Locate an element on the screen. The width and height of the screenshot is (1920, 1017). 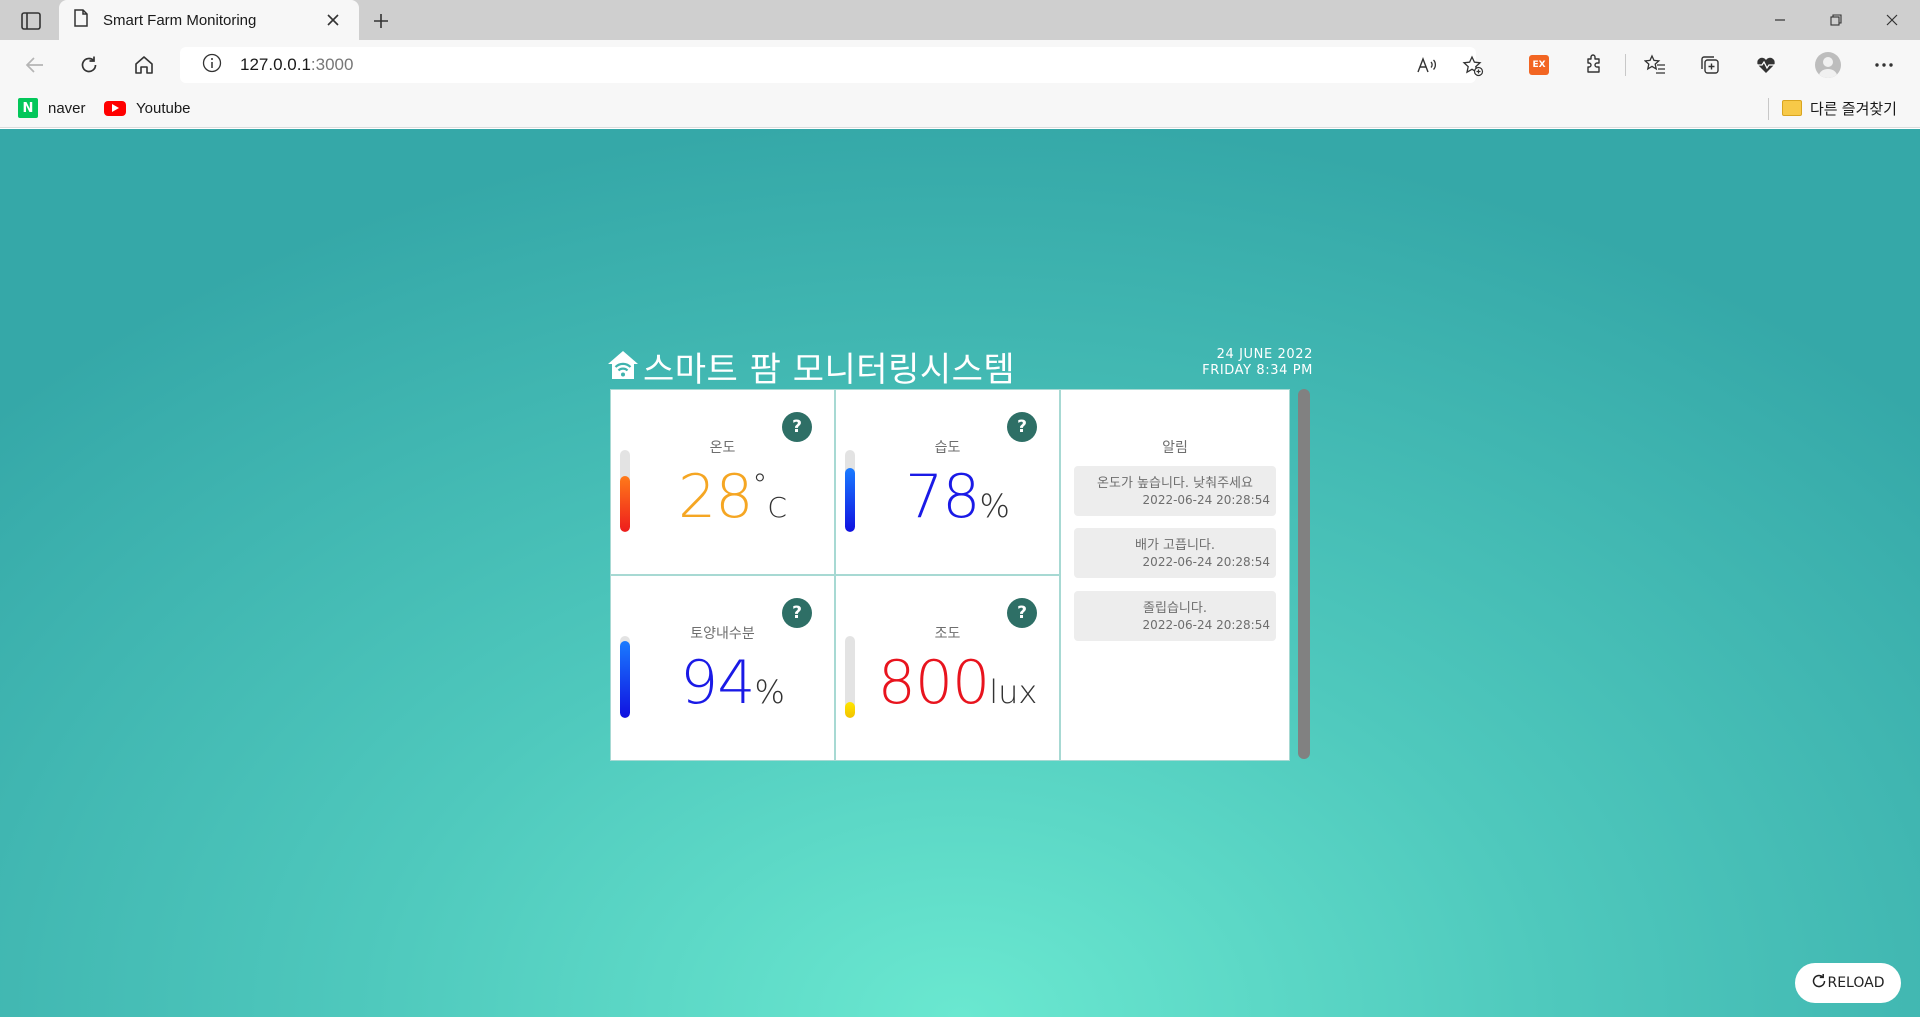
alerts-title: 알림 is located at coordinates (1175, 448).